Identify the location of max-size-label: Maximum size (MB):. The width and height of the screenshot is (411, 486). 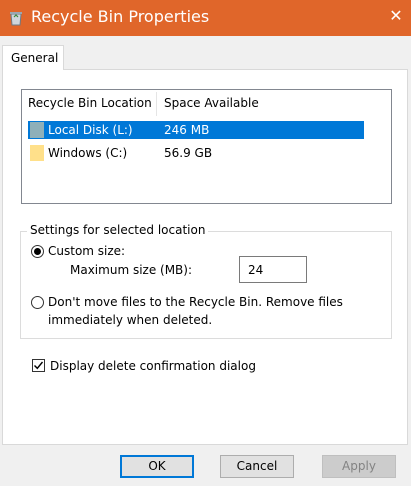
(131, 270).